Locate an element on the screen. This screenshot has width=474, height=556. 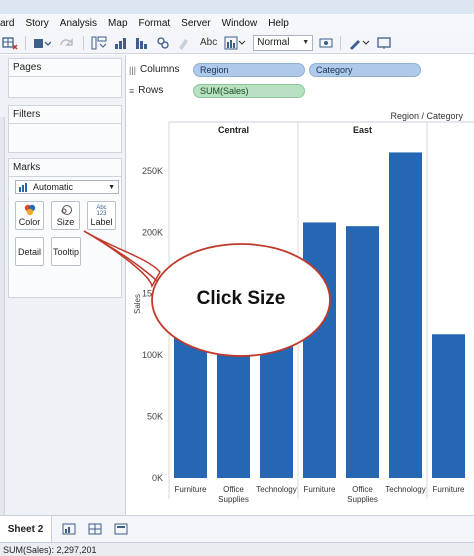
menu-window: Window is located at coordinates (240, 23).